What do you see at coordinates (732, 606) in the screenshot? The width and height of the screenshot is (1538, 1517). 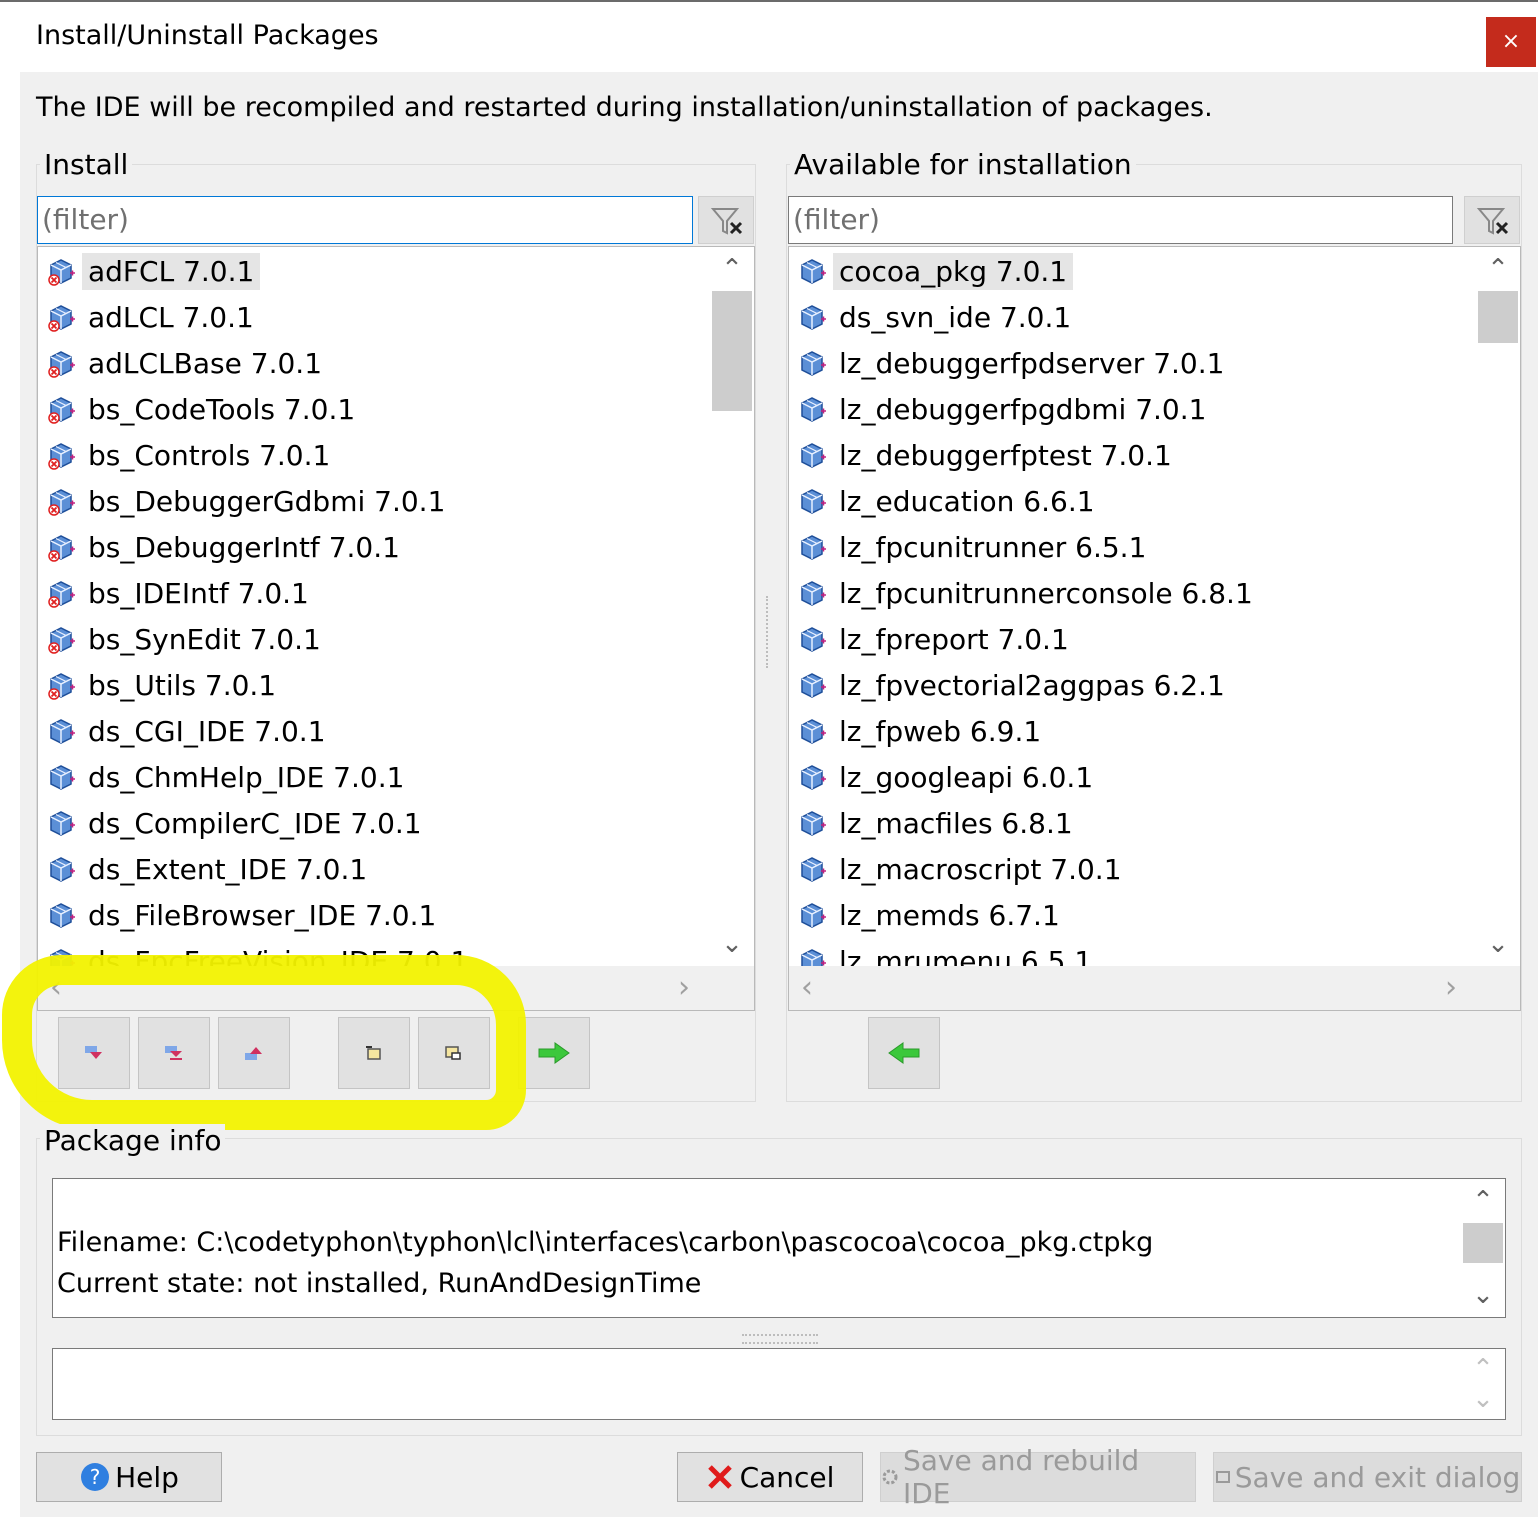 I see `install-vscroll: ⌃ ⌄` at bounding box center [732, 606].